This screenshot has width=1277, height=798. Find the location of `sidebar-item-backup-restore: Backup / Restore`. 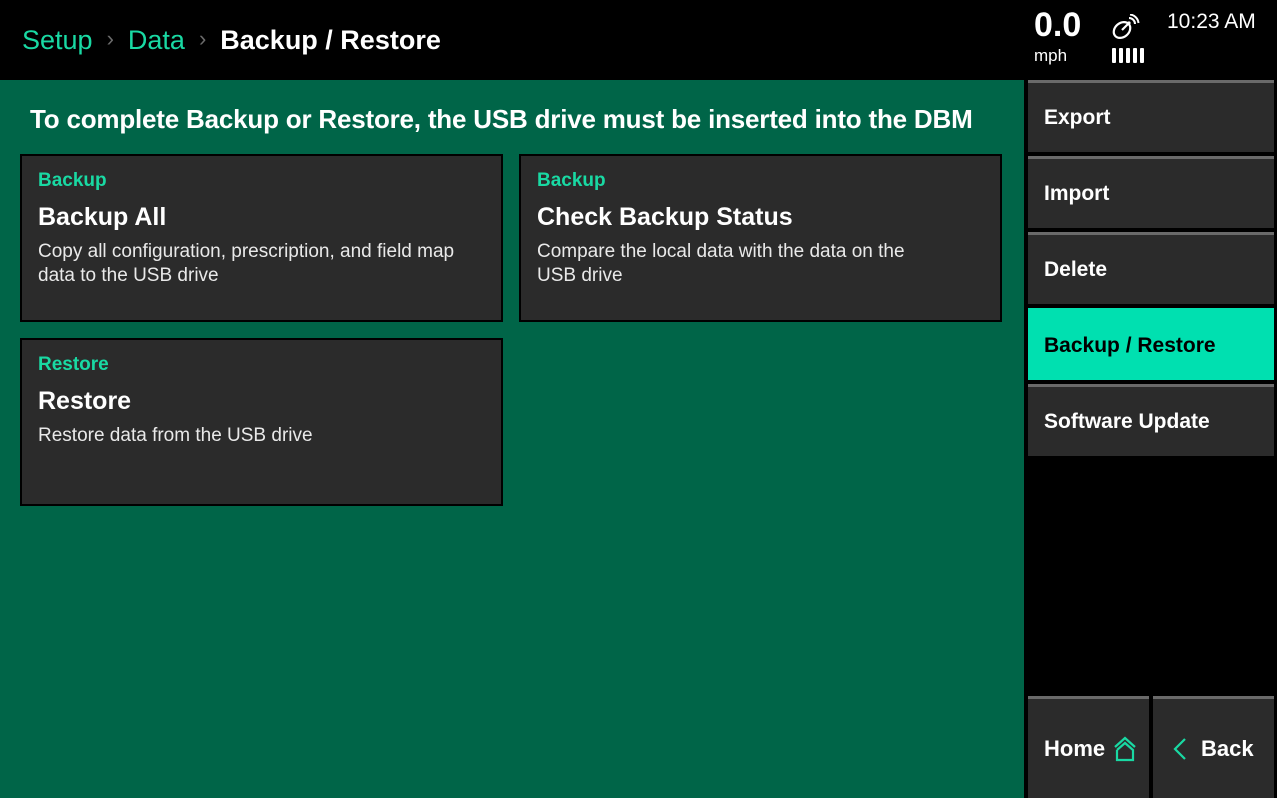

sidebar-item-backup-restore: Backup / Restore is located at coordinates (1151, 344).